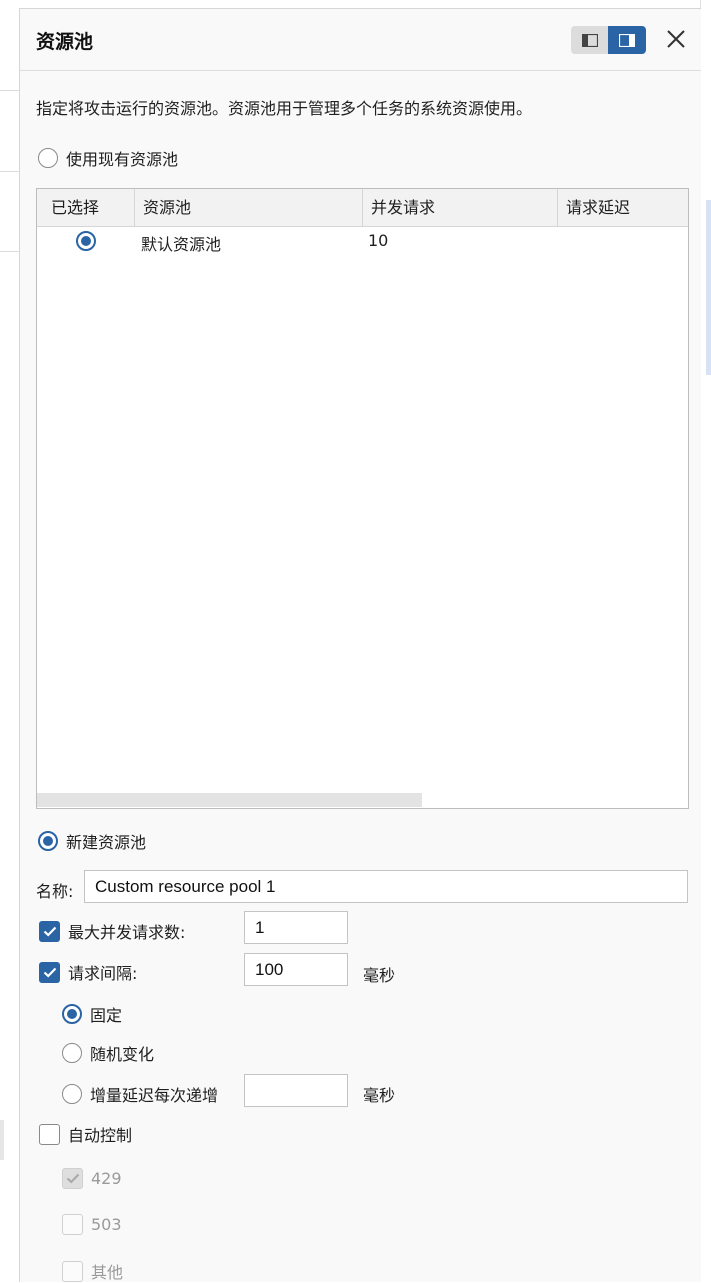  Describe the element at coordinates (181, 244) in the screenshot. I see `row-pool-name: 默认资源池` at that location.